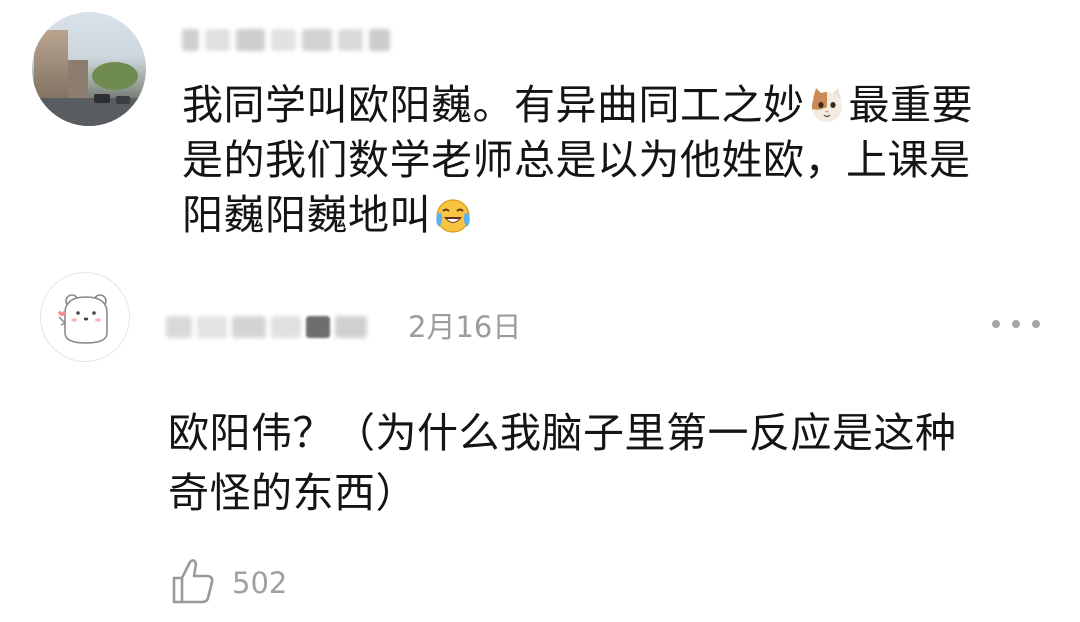 The image size is (1080, 622). I want to click on comment-line: 奇怪的东西）, so click(292, 493).